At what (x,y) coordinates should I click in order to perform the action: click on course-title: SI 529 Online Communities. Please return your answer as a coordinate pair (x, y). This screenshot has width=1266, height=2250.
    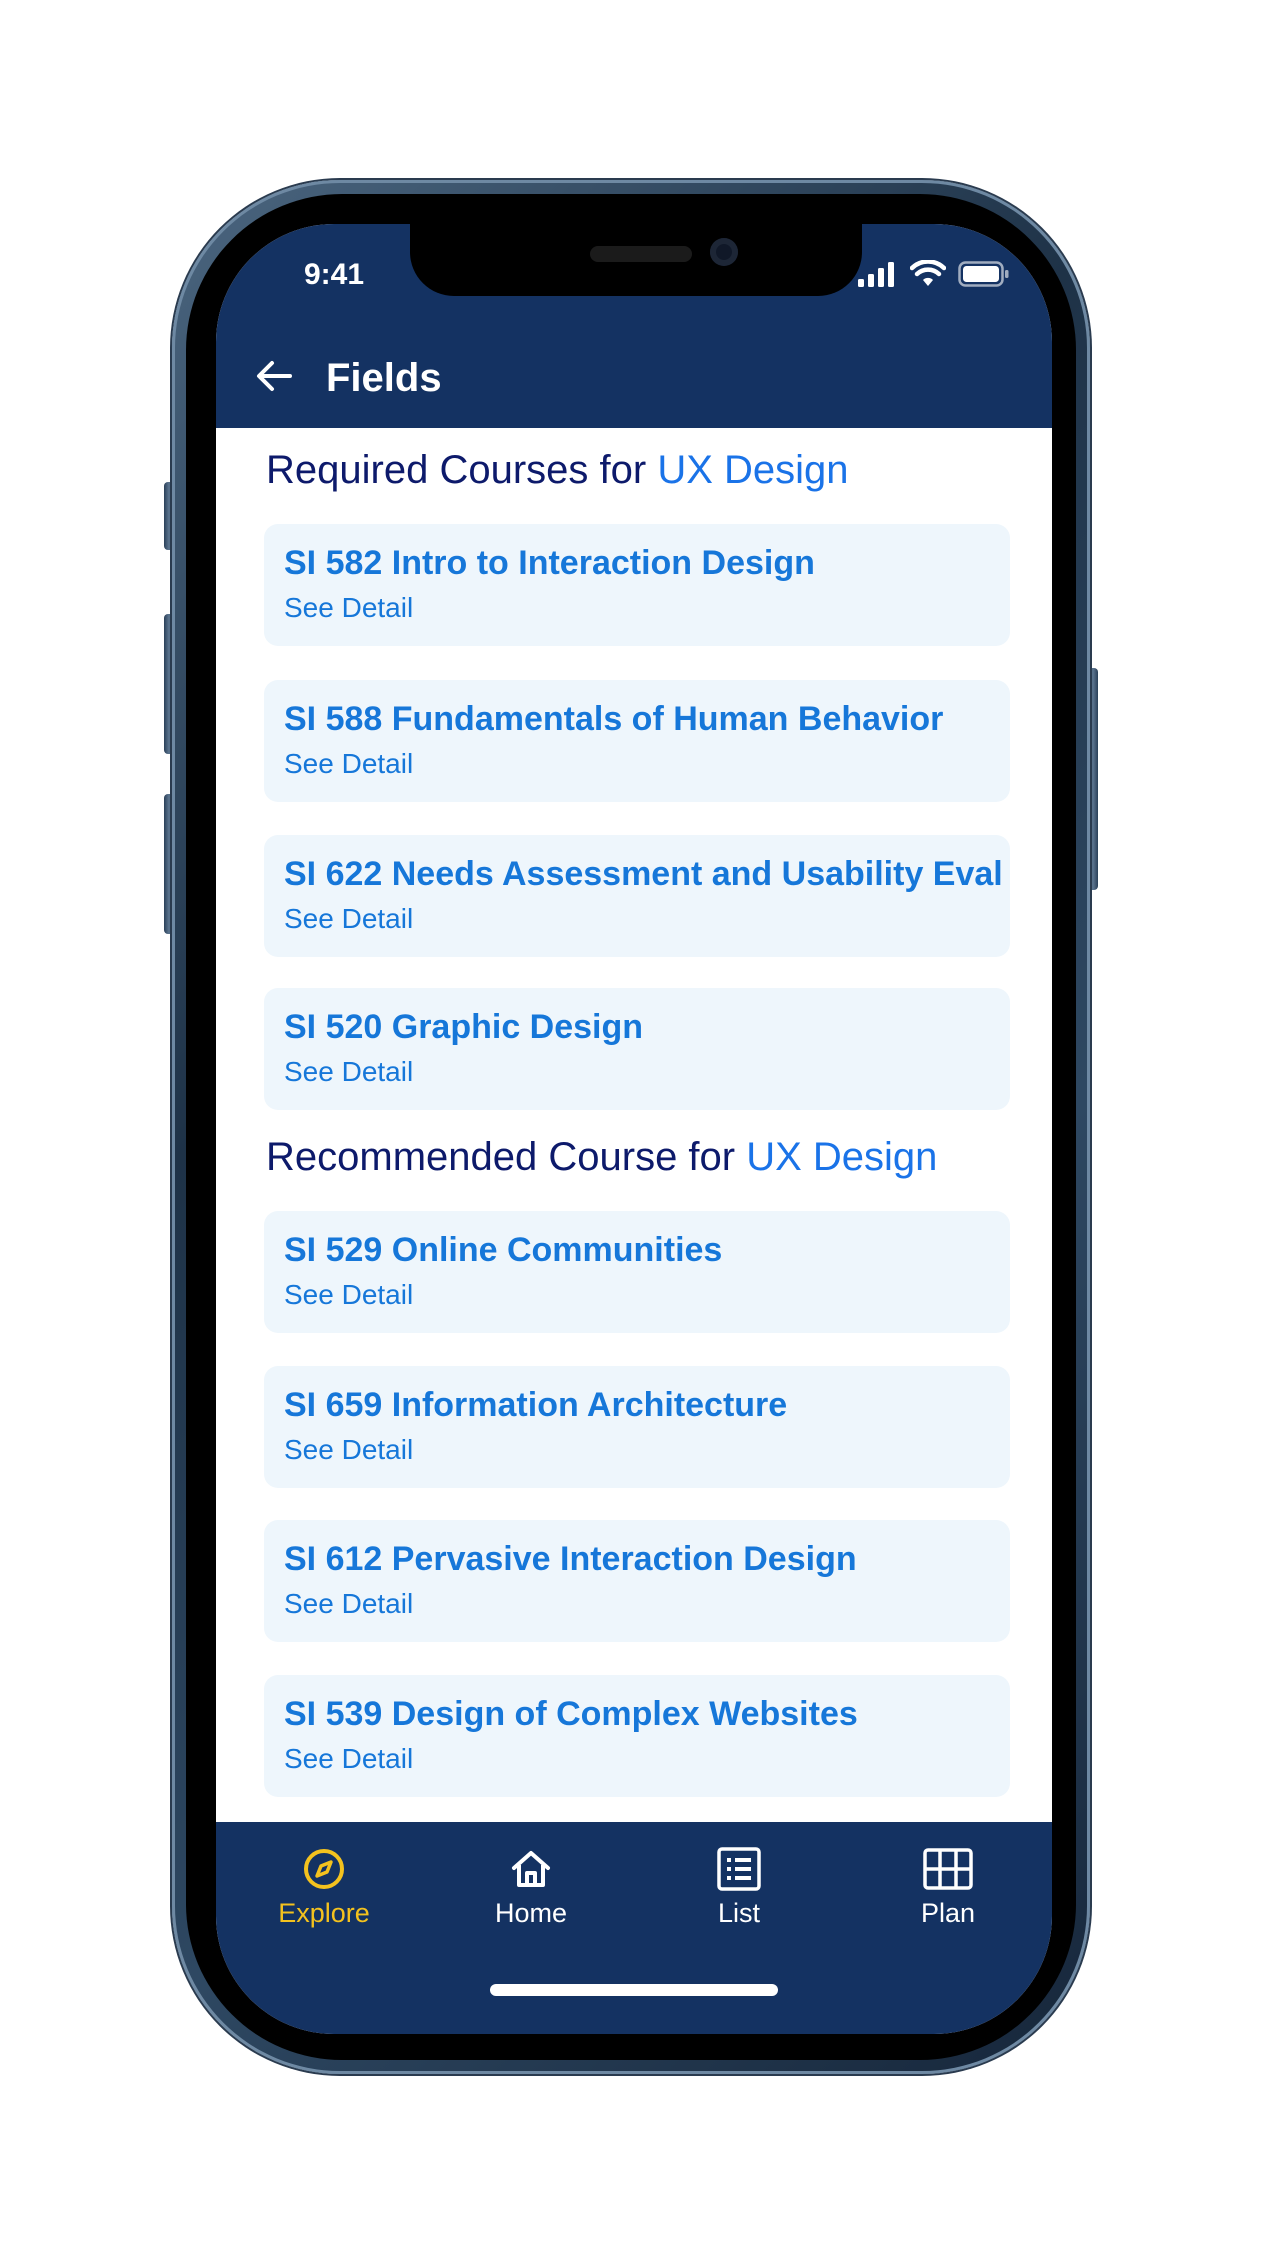
    Looking at the image, I should click on (503, 1250).